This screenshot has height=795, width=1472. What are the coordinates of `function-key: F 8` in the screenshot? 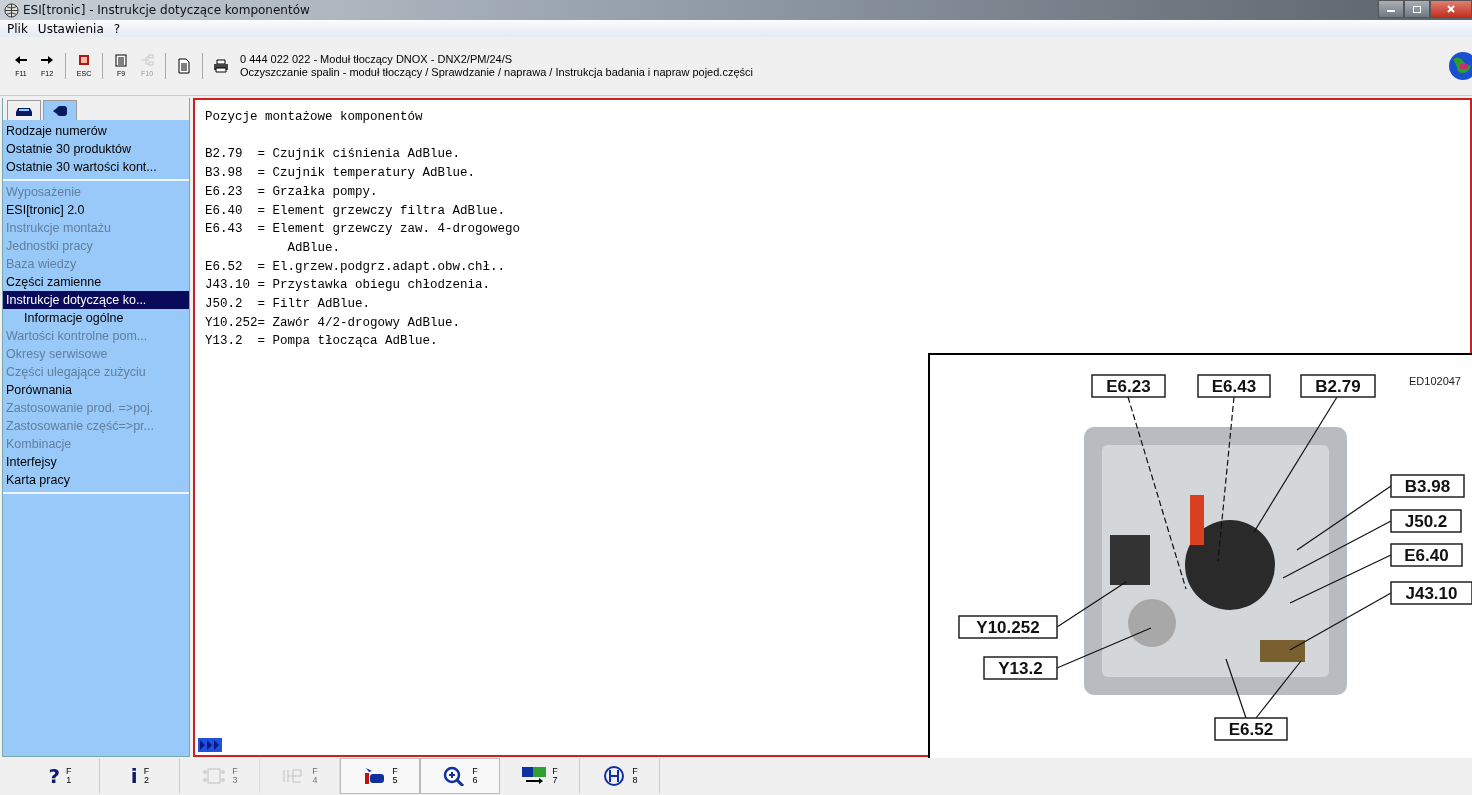 It's located at (620, 776).